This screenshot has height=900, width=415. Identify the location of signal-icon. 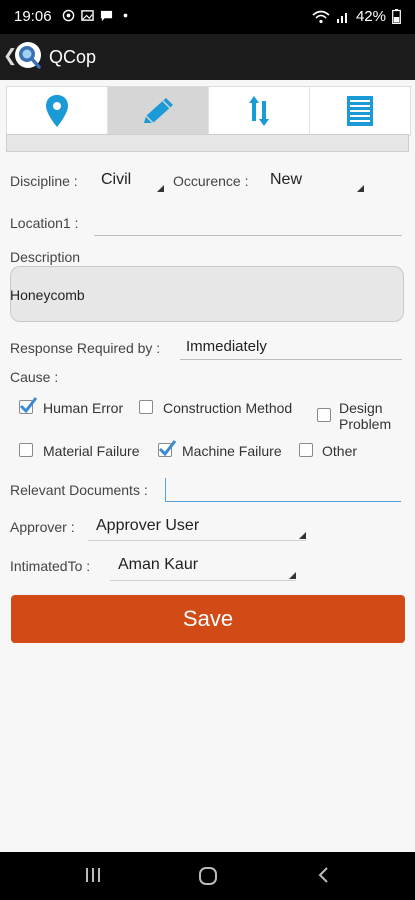
(341, 17).